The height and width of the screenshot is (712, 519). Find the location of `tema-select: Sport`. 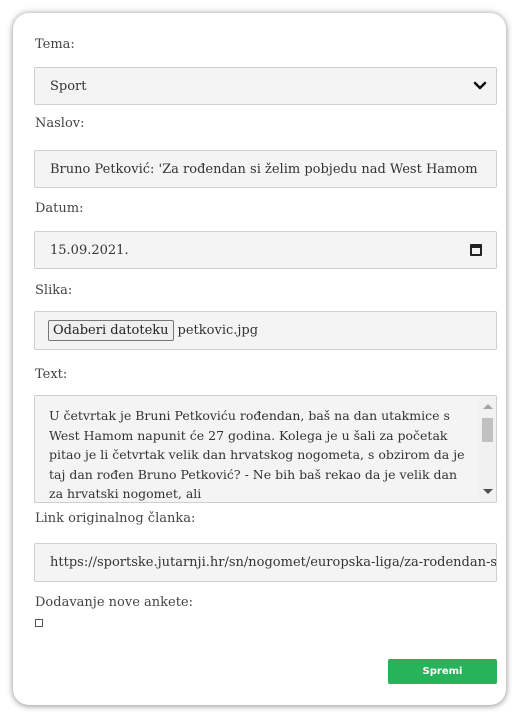

tema-select: Sport is located at coordinates (265, 86).